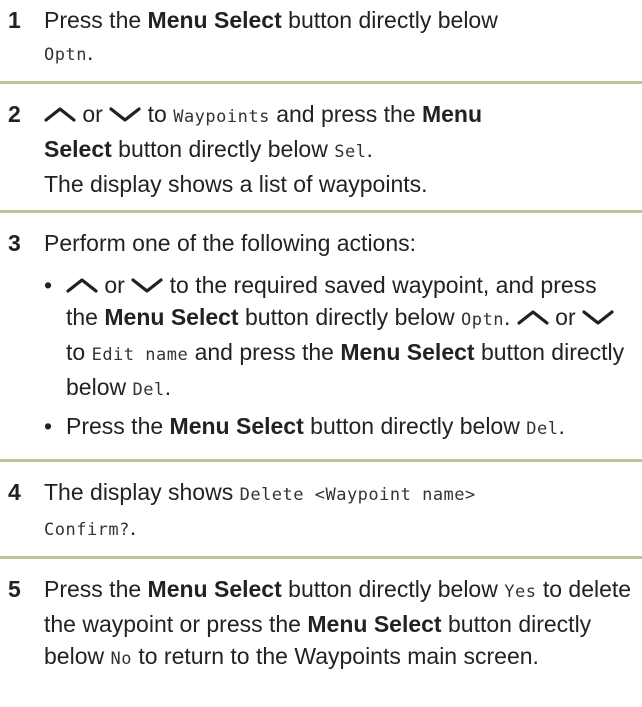  What do you see at coordinates (142, 492) in the screenshot?
I see `text: The display shows` at bounding box center [142, 492].